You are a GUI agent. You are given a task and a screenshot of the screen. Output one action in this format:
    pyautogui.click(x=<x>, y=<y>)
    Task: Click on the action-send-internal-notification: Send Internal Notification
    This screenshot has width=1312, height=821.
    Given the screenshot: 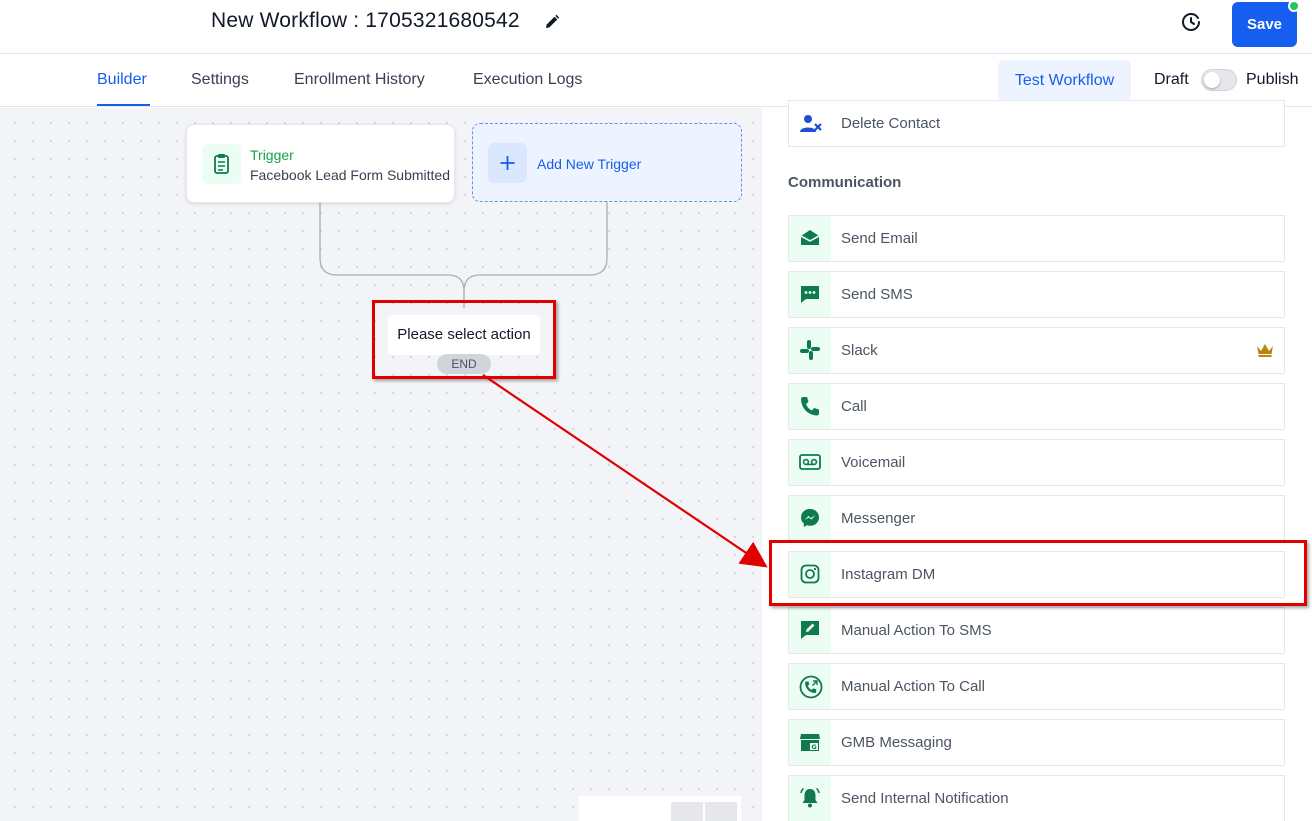 What is the action you would take?
    pyautogui.click(x=1036, y=798)
    